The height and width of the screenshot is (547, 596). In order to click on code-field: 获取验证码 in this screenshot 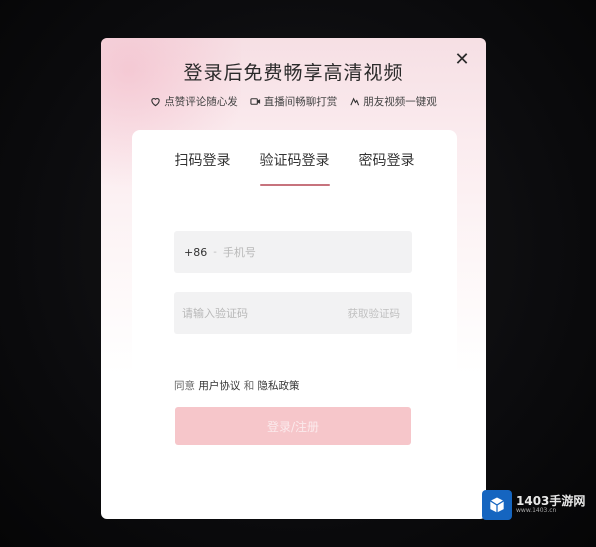, I will do `click(293, 313)`.